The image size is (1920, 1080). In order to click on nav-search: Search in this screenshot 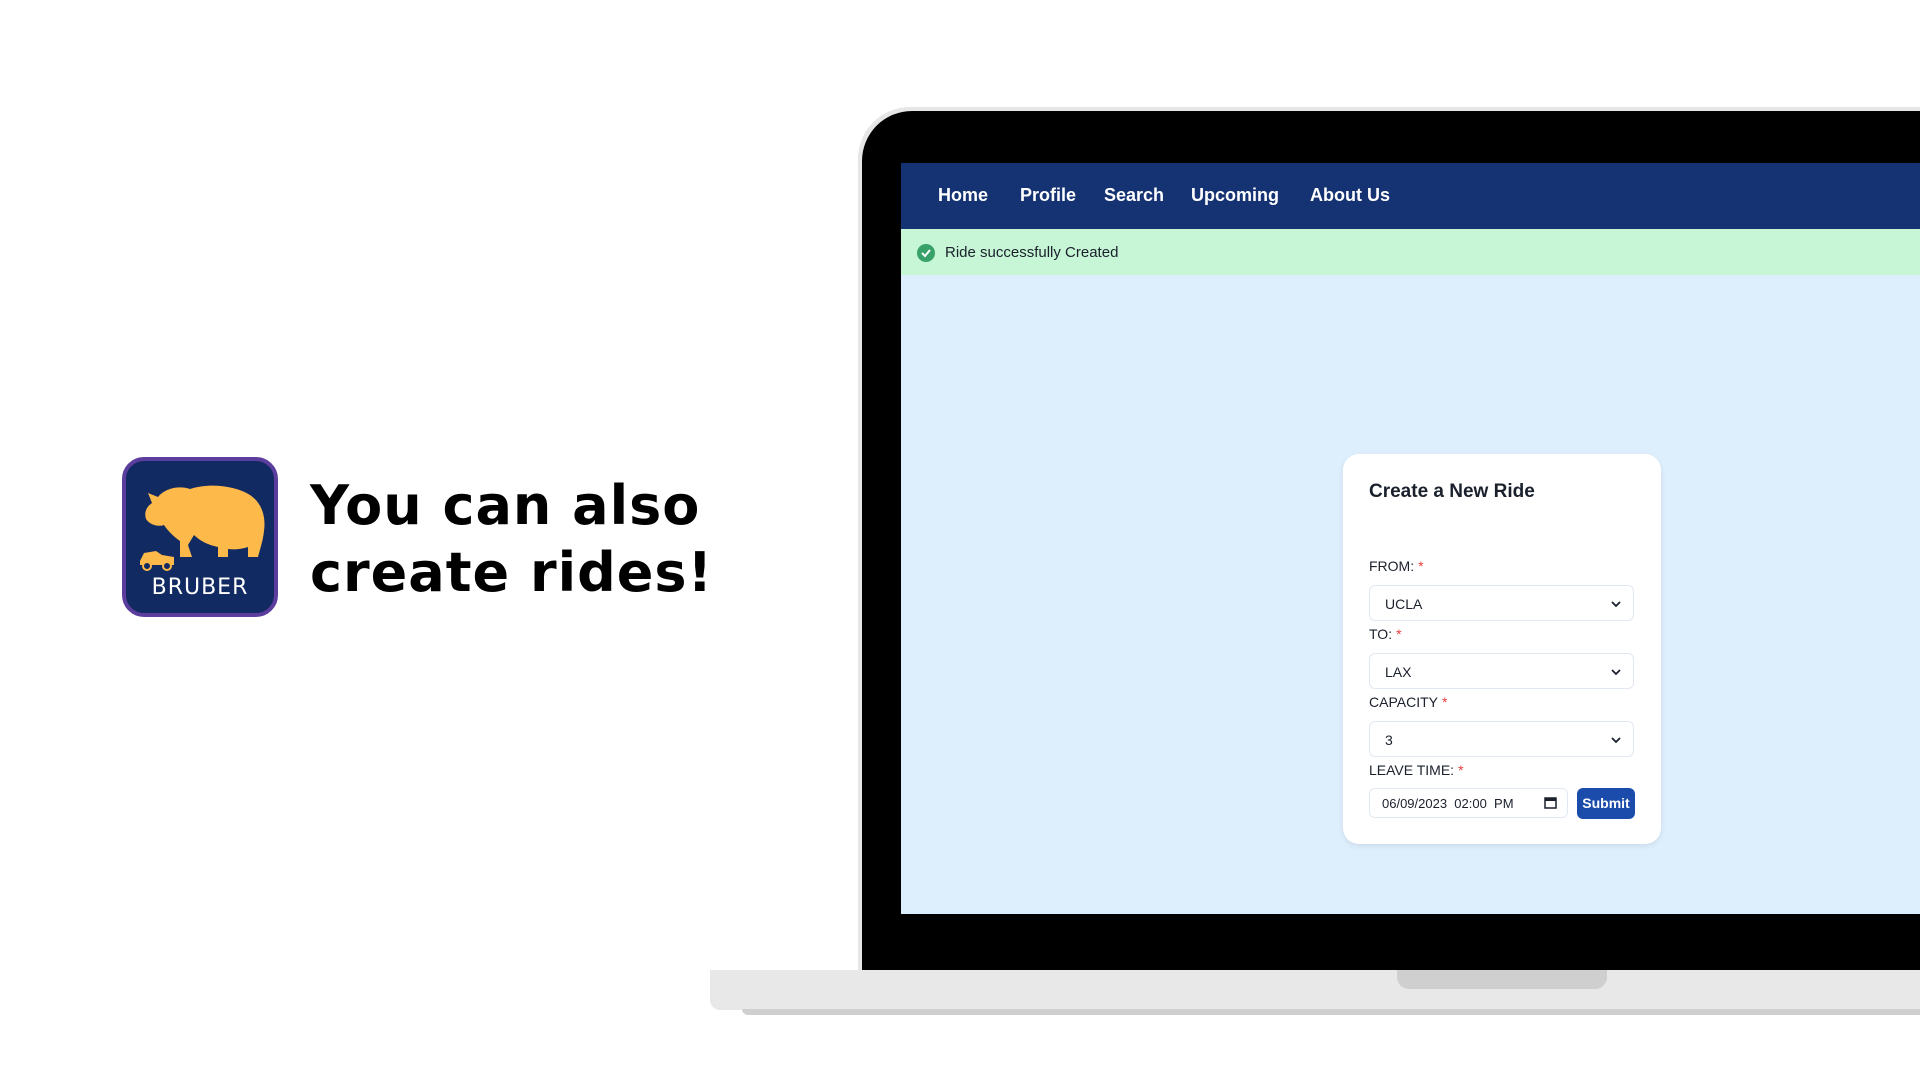, I will do `click(1134, 195)`.